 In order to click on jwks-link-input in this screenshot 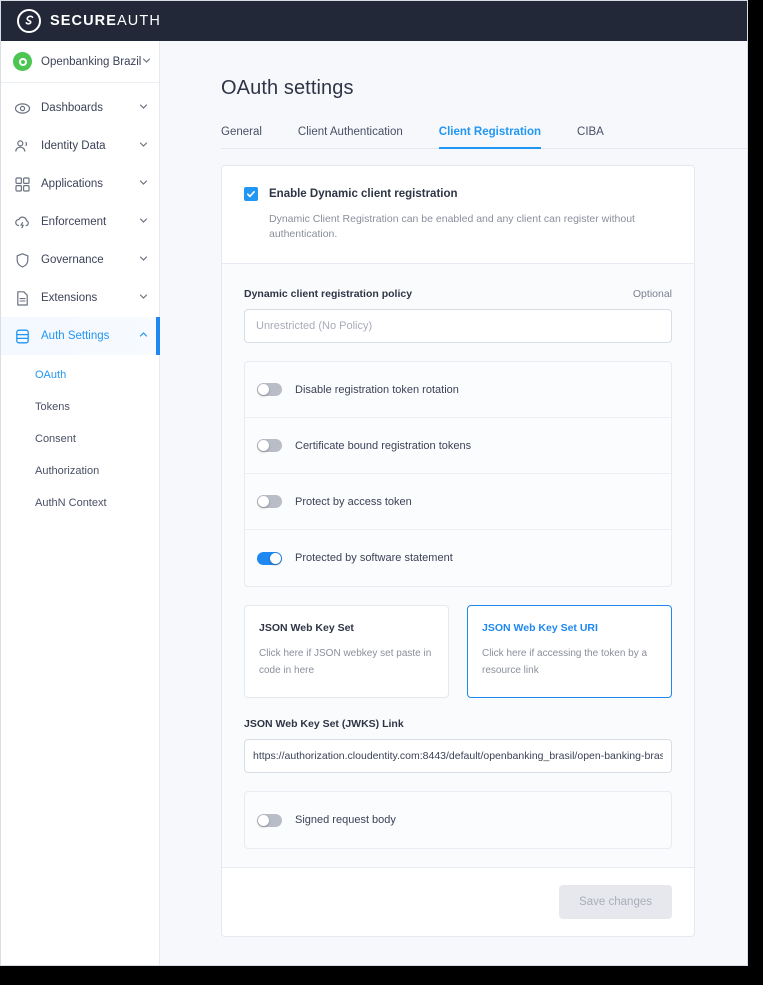, I will do `click(458, 756)`.